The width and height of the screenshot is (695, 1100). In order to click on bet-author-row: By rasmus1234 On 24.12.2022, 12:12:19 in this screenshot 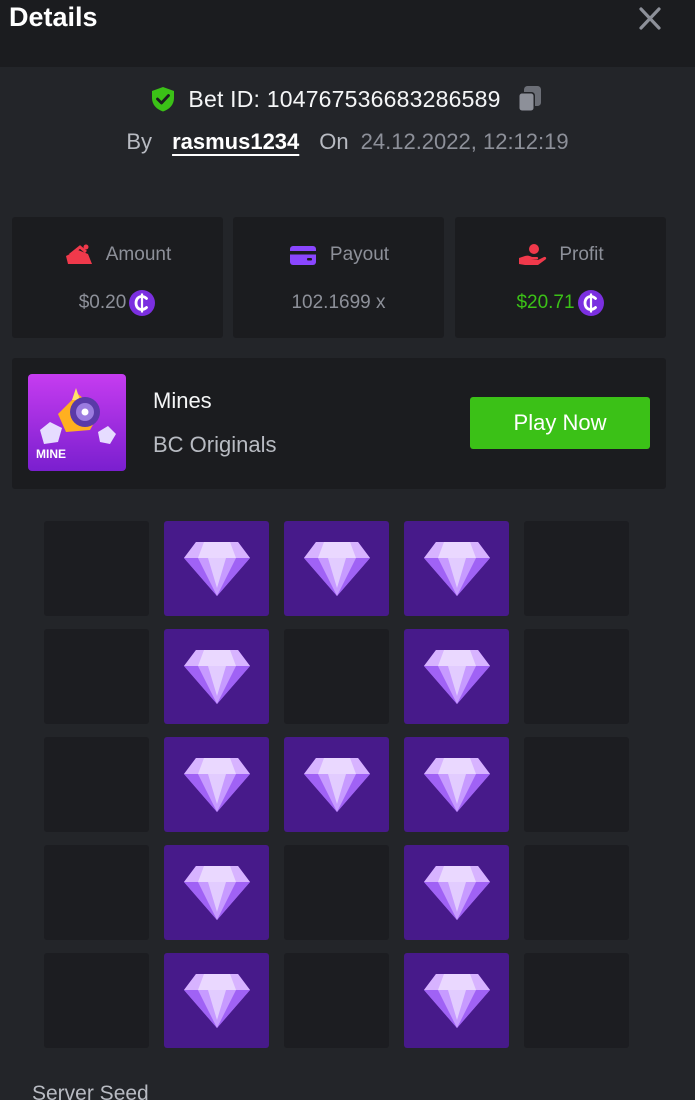, I will do `click(347, 142)`.